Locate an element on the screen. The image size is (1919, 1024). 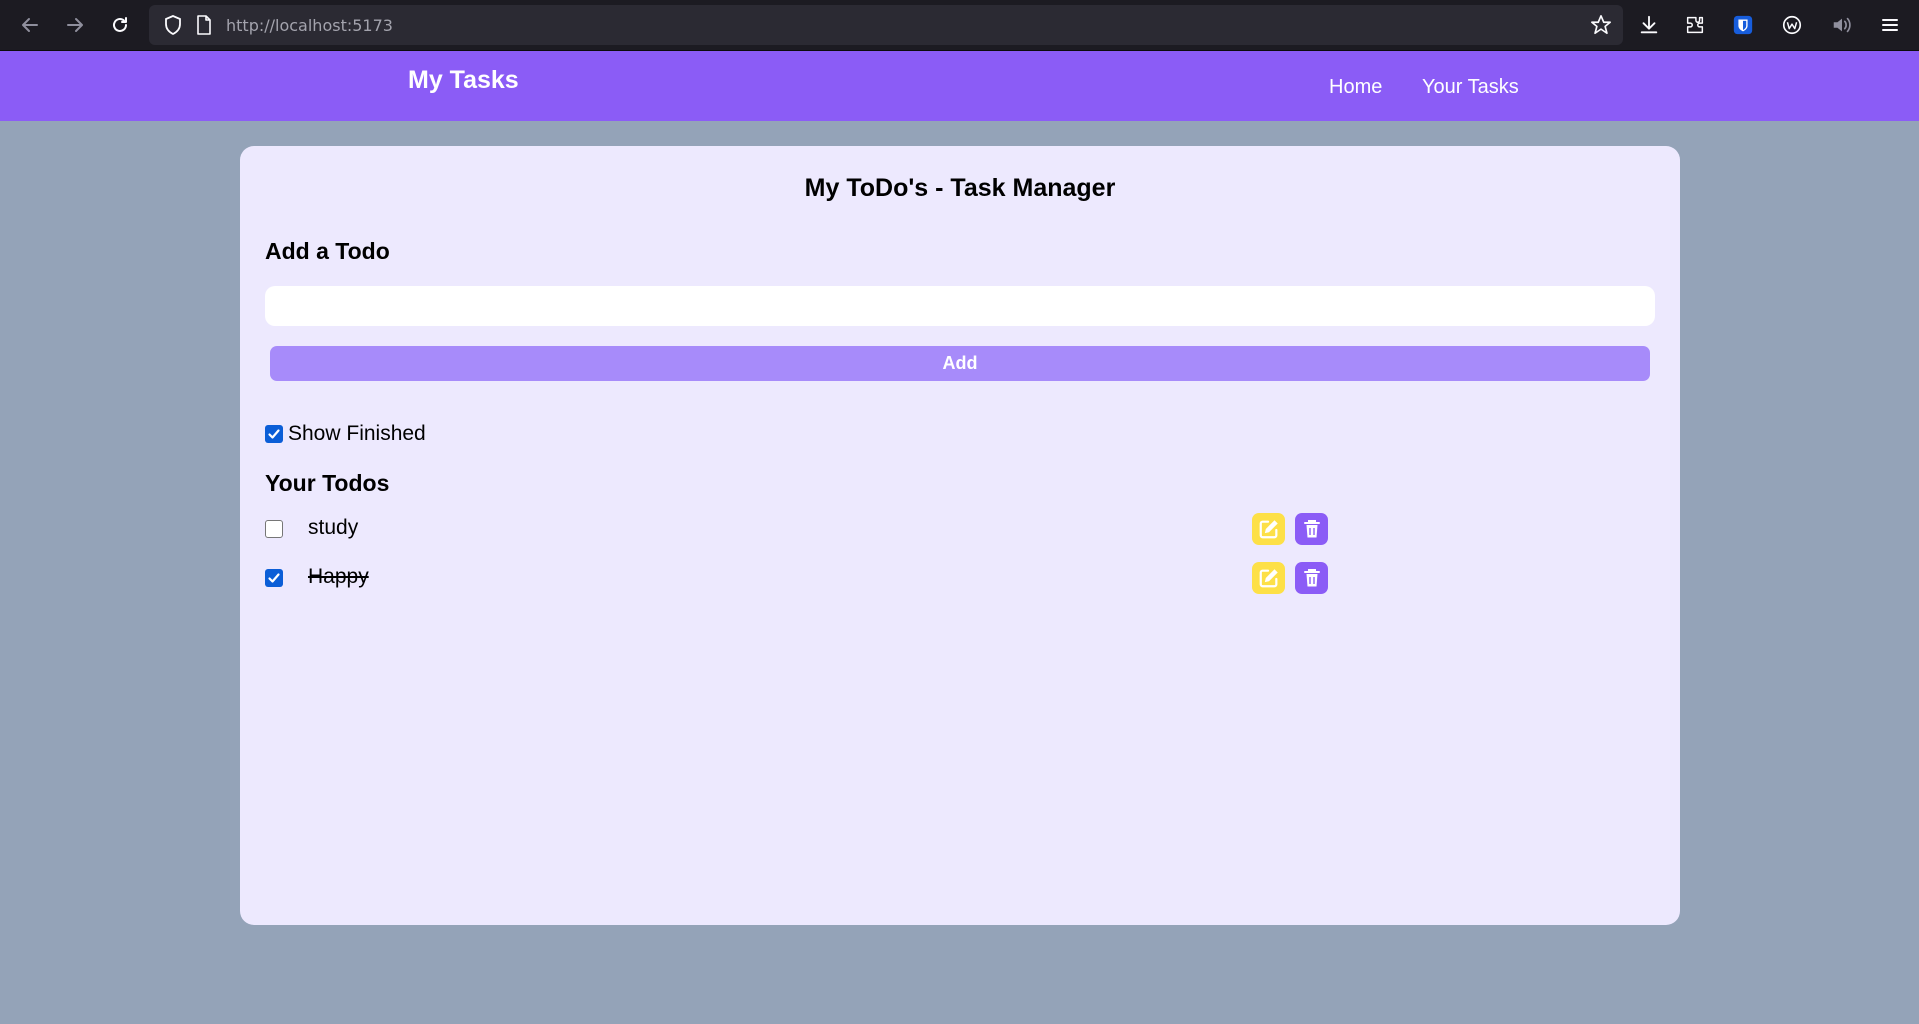
show-finished-label: Show Finished is located at coordinates (357, 434).